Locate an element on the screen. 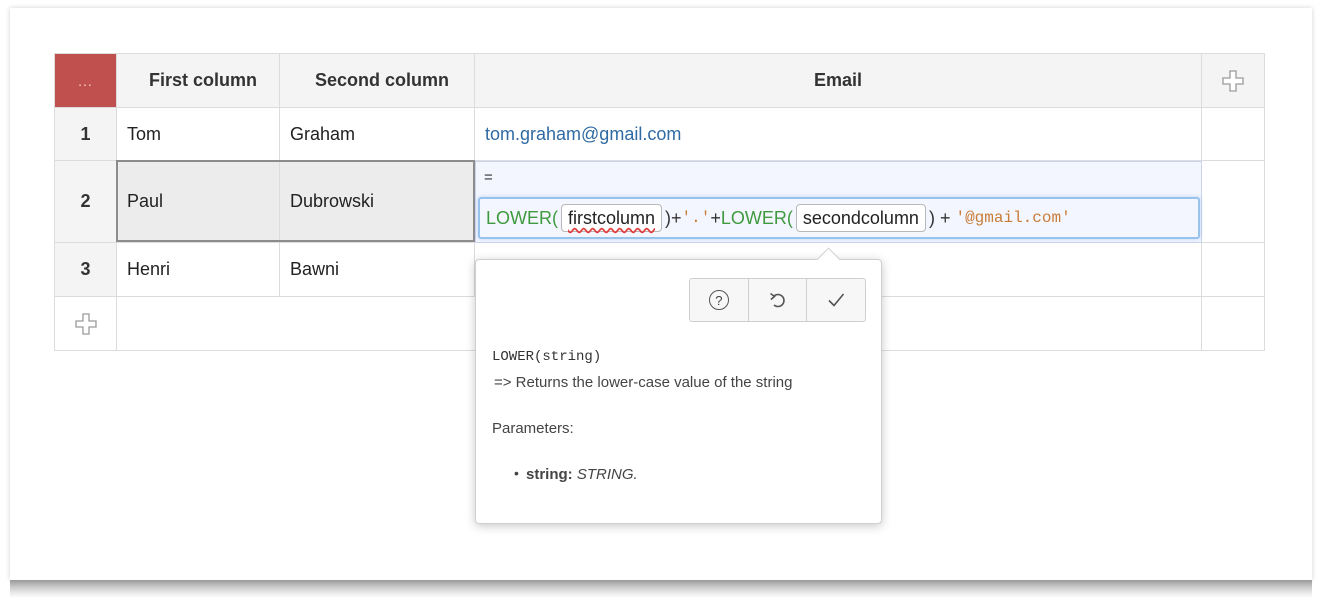  add-row-button is located at coordinates (85, 324).